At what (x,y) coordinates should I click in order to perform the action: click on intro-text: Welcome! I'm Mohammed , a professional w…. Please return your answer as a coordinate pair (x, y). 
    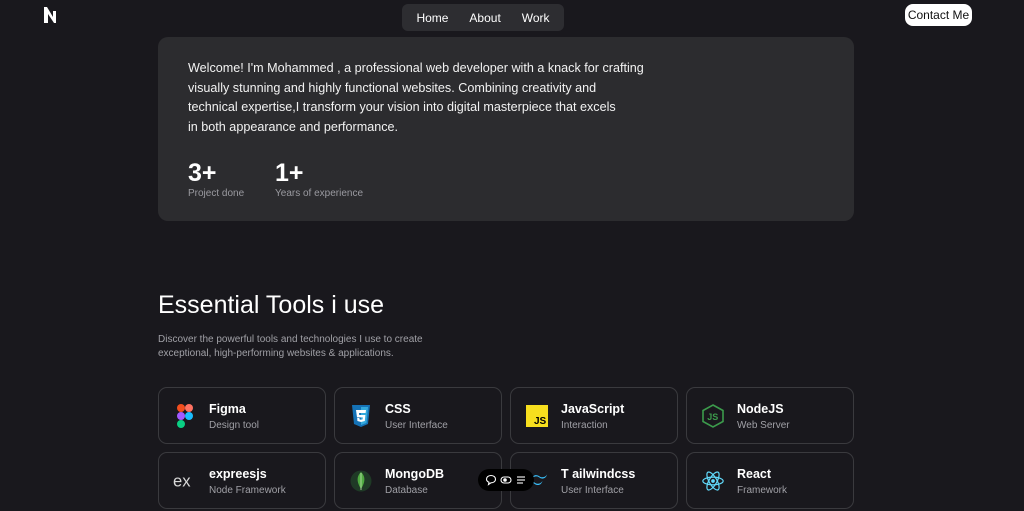
    Looking at the image, I should click on (423, 98).